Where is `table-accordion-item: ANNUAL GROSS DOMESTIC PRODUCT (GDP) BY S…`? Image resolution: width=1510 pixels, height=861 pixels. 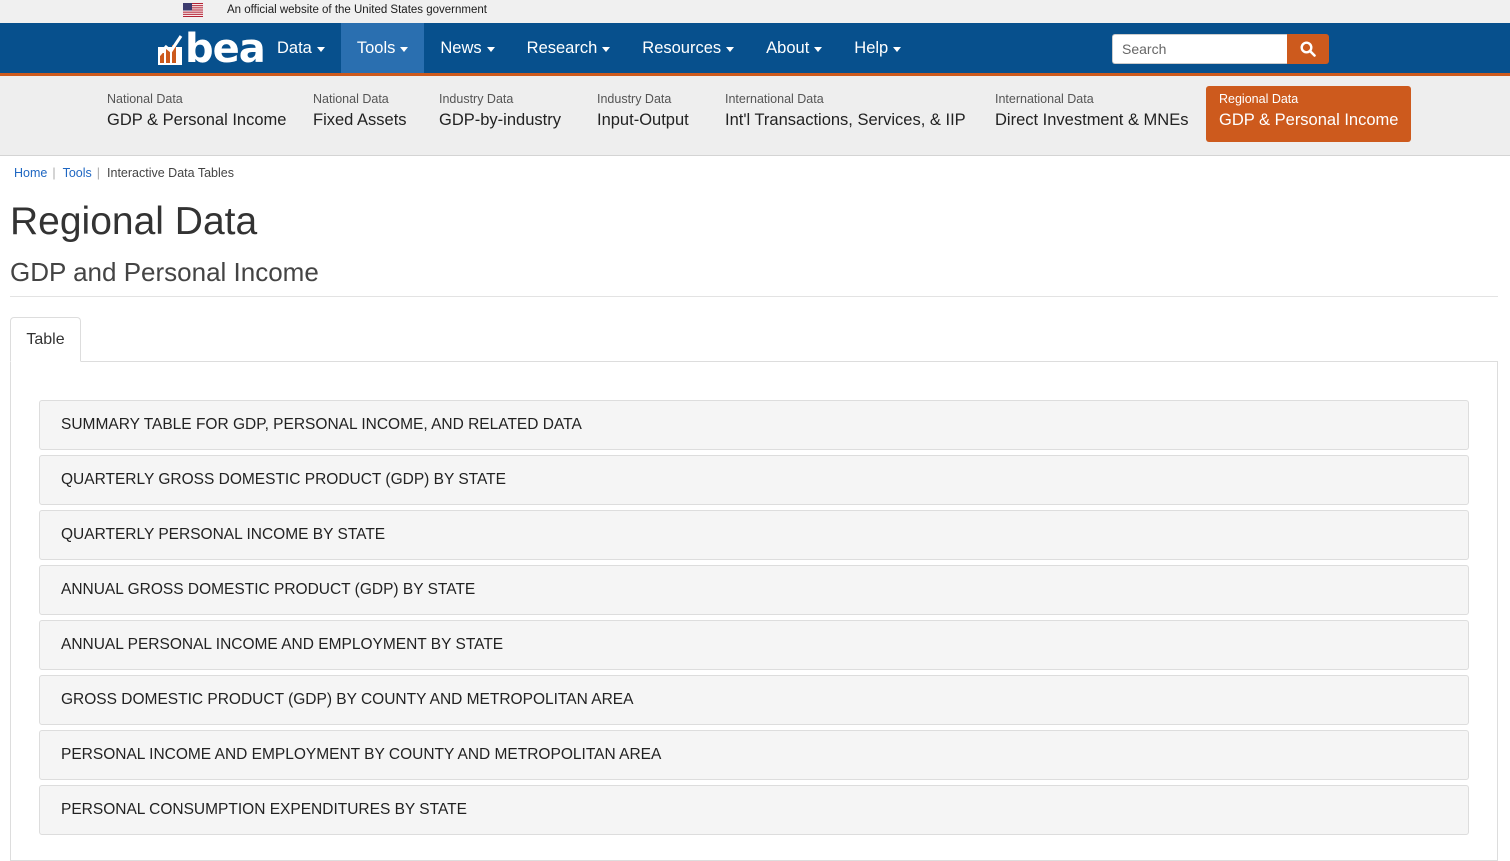
table-accordion-item: ANNUAL GROSS DOMESTIC PRODUCT (GDP) BY S… is located at coordinates (754, 590).